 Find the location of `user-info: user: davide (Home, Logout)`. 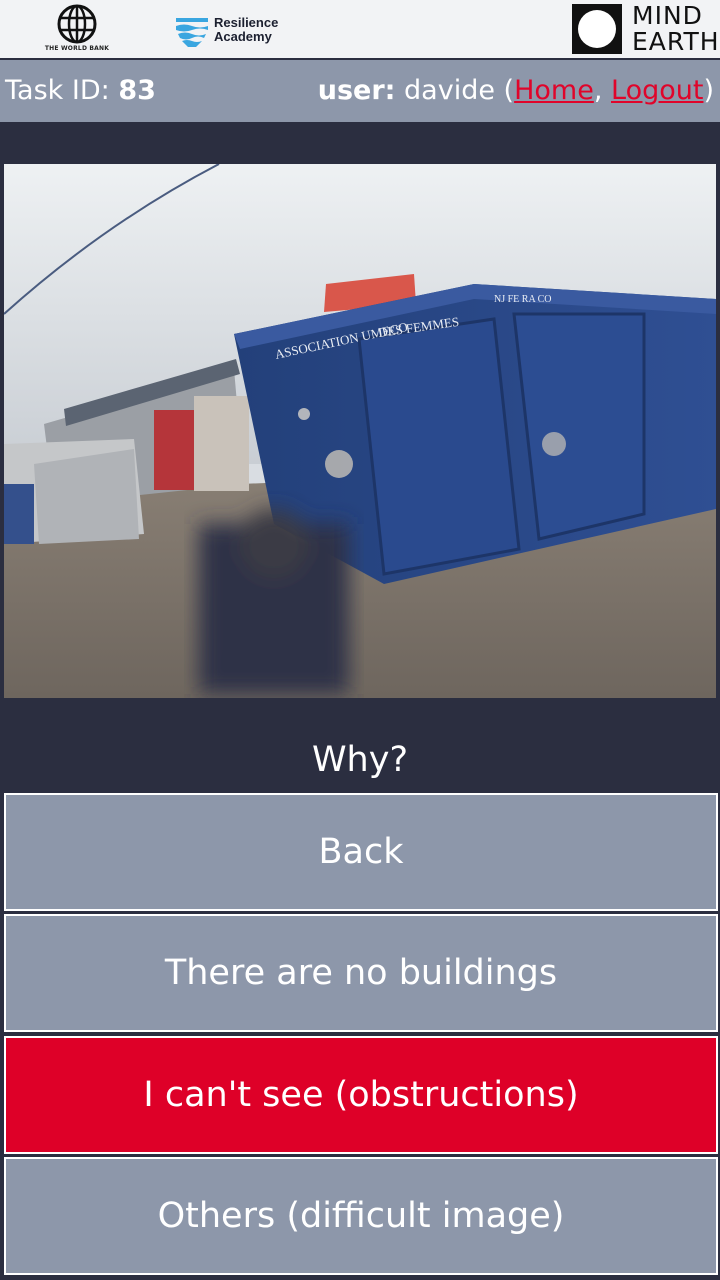

user-info: user: davide (Home, Logout) is located at coordinates (515, 90).